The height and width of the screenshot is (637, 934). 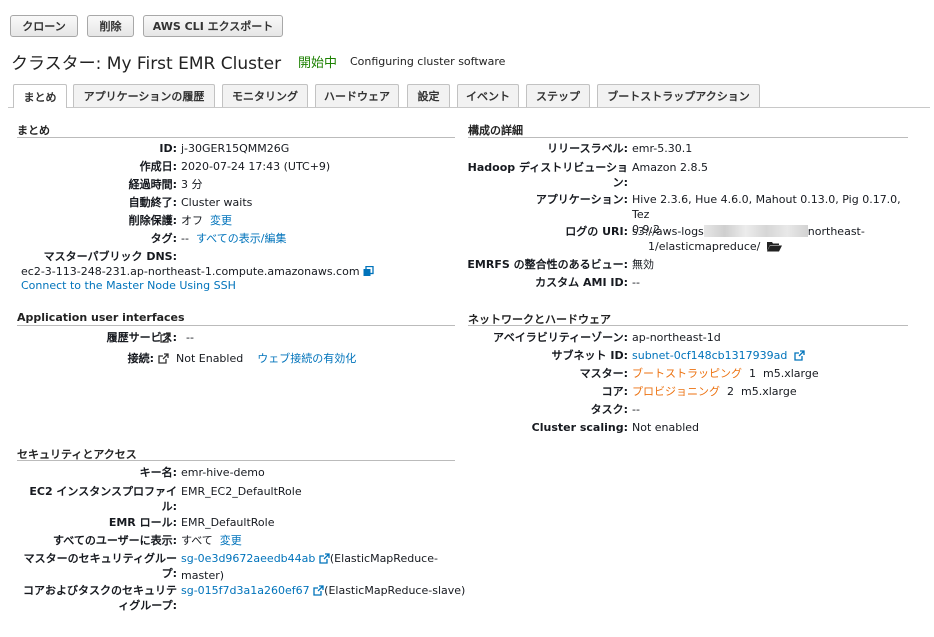 What do you see at coordinates (110, 256) in the screenshot?
I see `master-public-dns-label: マスターパブリック DNS:` at bounding box center [110, 256].